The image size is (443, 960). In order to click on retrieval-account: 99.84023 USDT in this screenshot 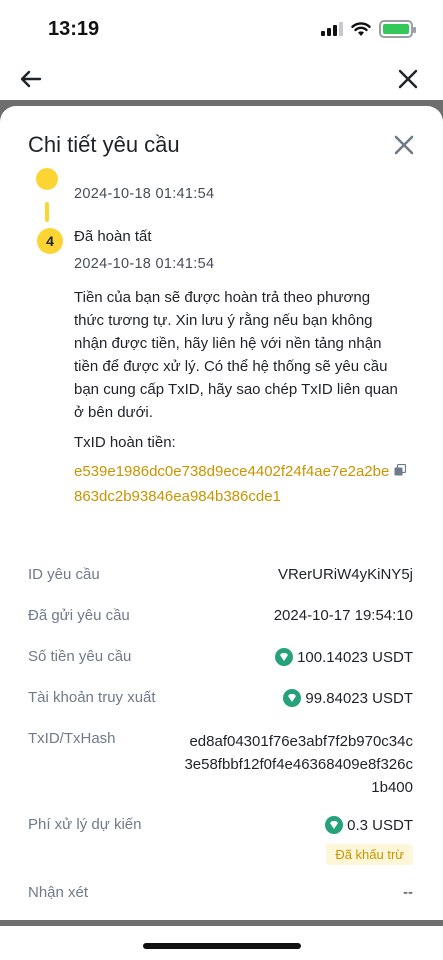, I will do `click(348, 698)`.